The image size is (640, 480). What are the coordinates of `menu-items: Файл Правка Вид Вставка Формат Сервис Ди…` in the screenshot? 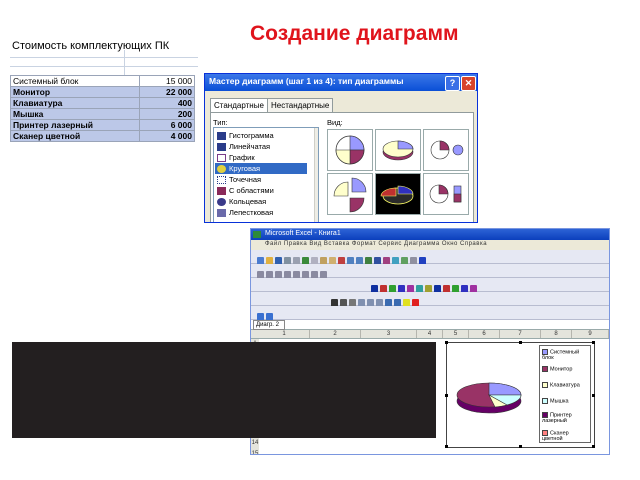 It's located at (376, 244).